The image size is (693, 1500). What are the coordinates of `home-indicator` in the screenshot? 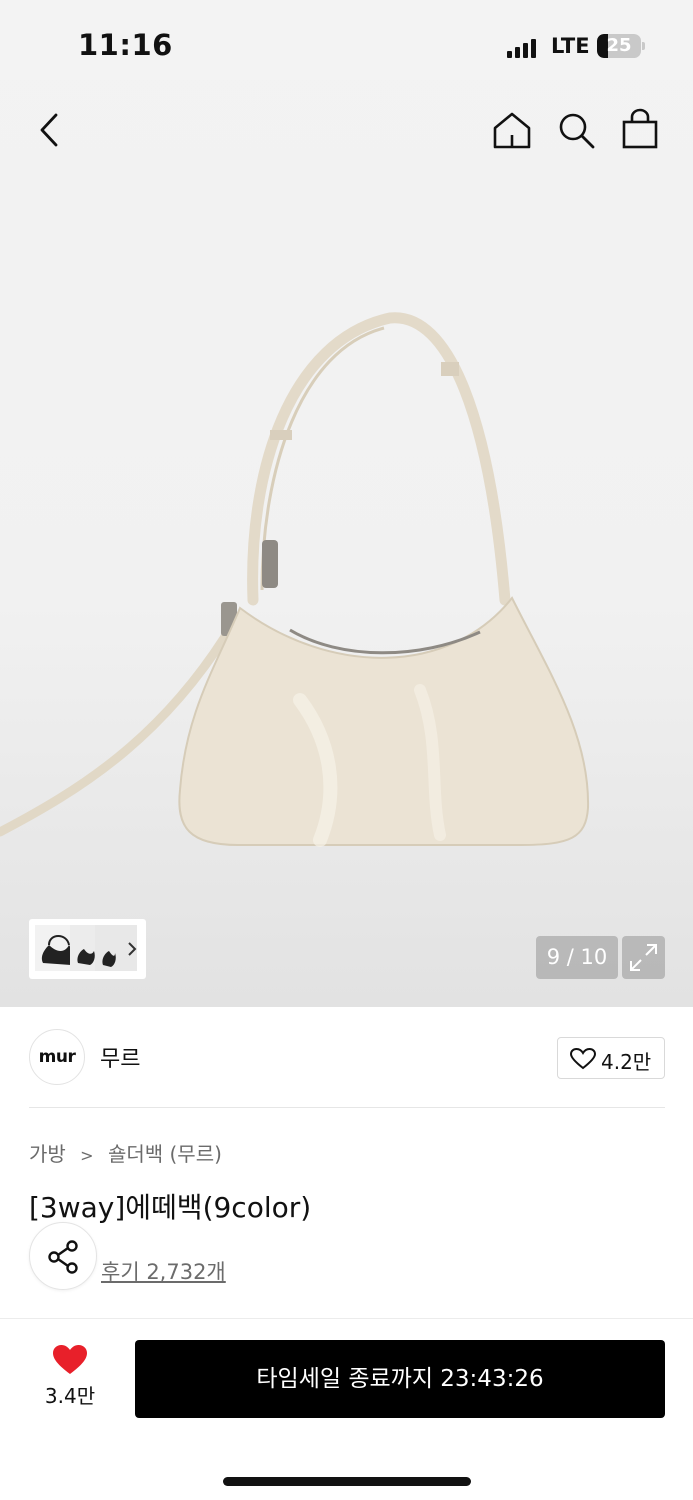 It's located at (347, 1481).